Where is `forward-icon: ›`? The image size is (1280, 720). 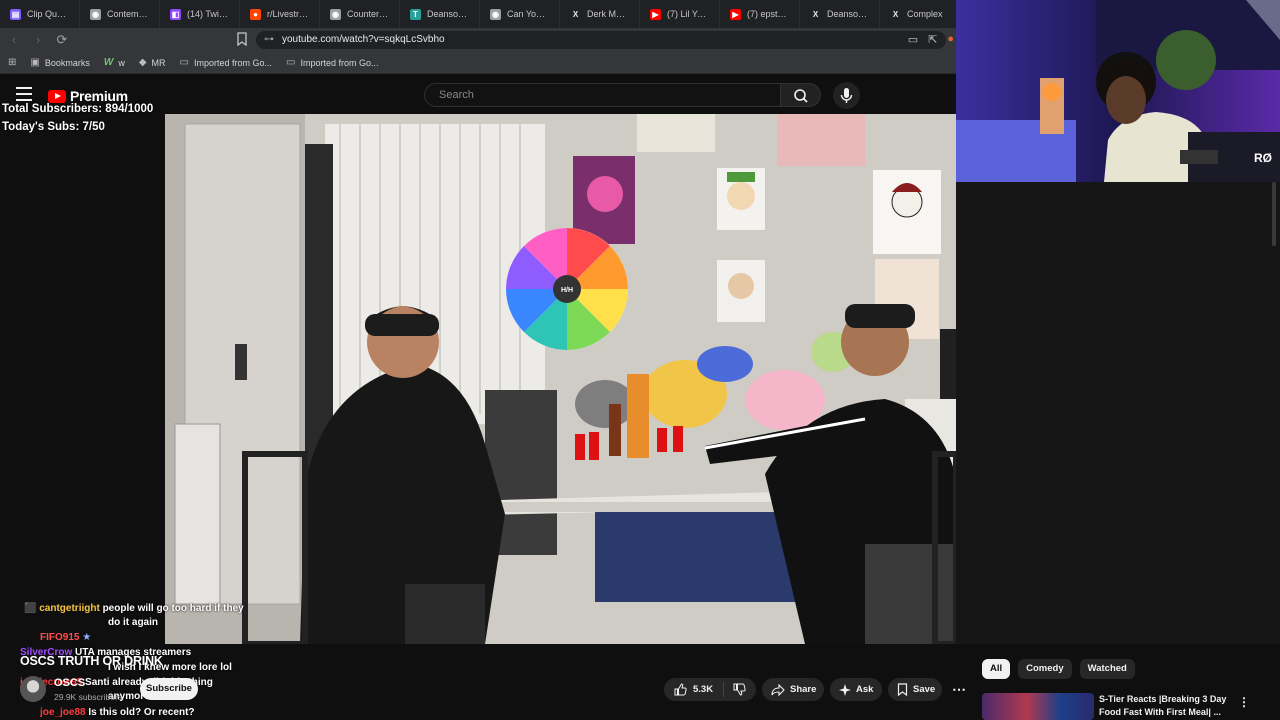 forward-icon: › is located at coordinates (38, 40).